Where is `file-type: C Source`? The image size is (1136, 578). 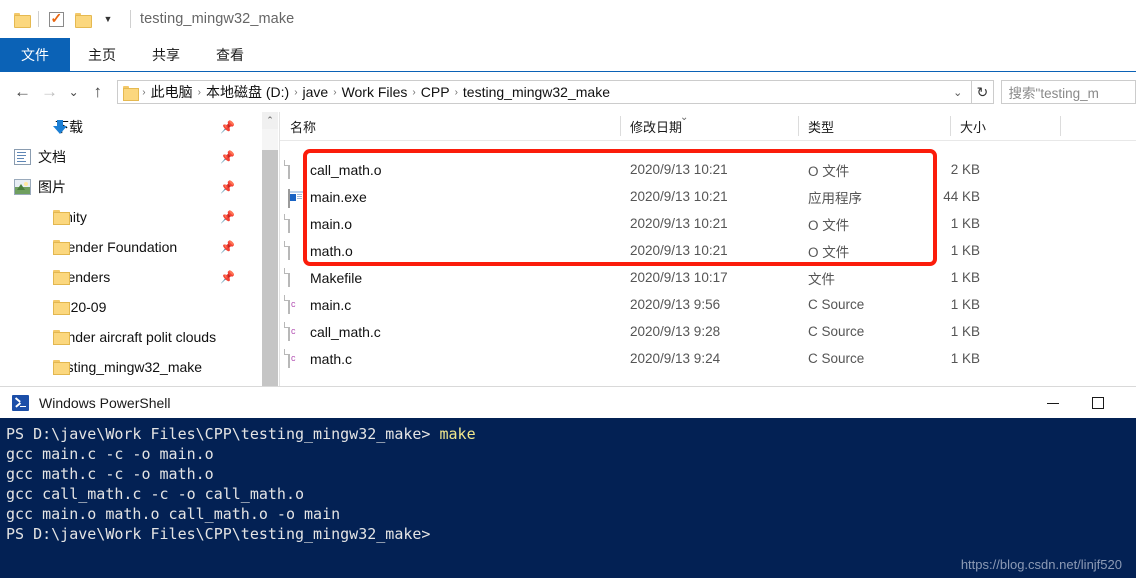
file-type: C Source is located at coordinates (836, 331).